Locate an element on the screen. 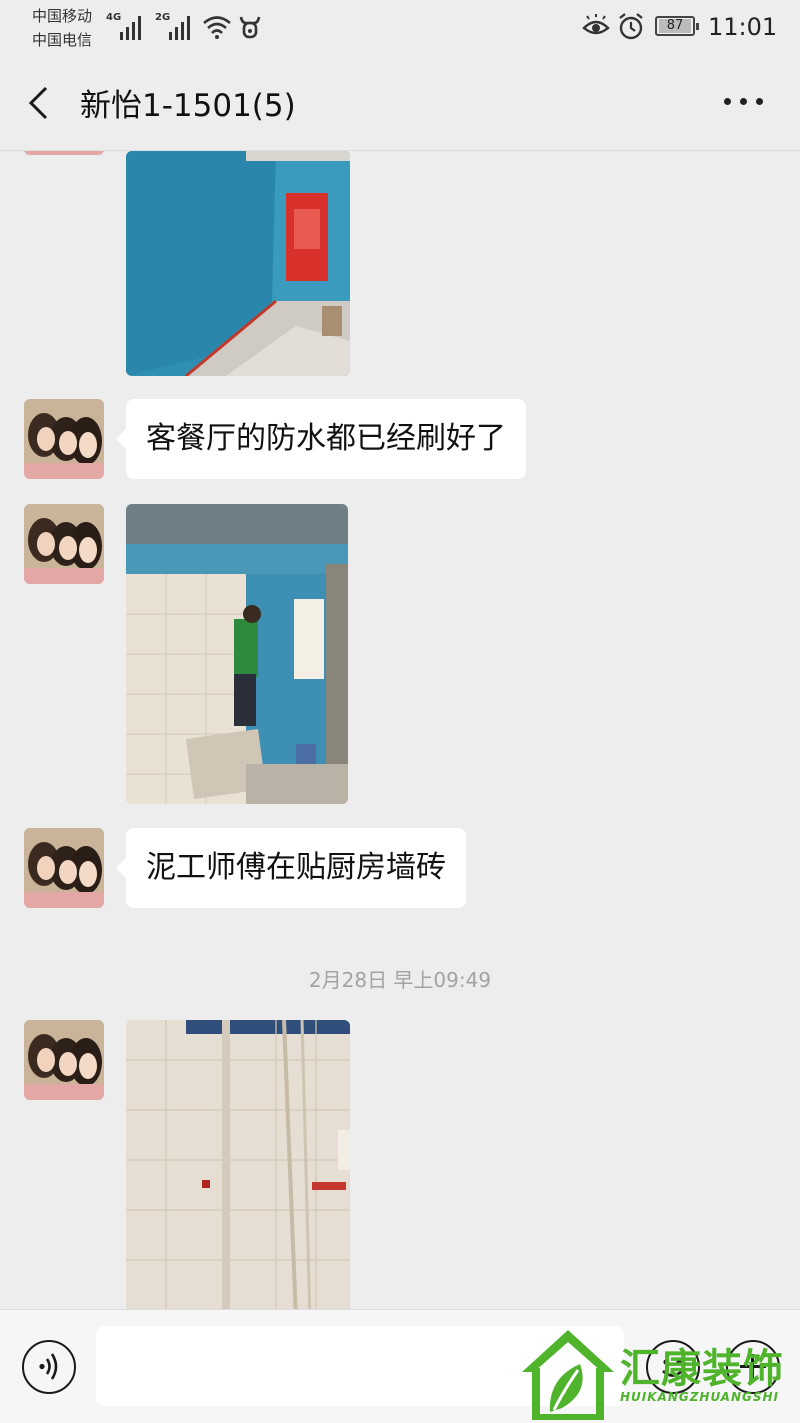 The height and width of the screenshot is (1423, 800). chevron-left-icon is located at coordinates (40, 103).